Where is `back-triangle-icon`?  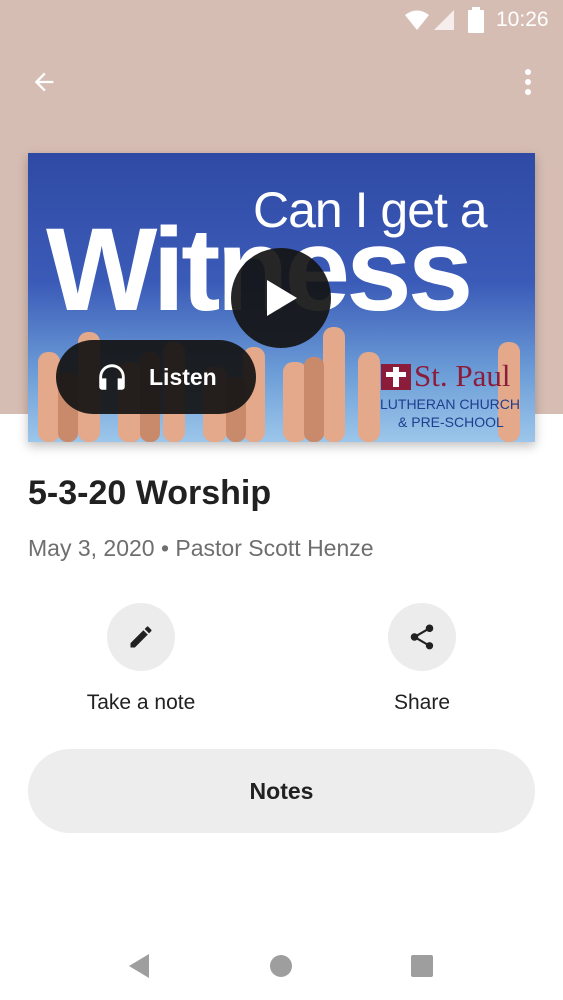
back-triangle-icon is located at coordinates (139, 966).